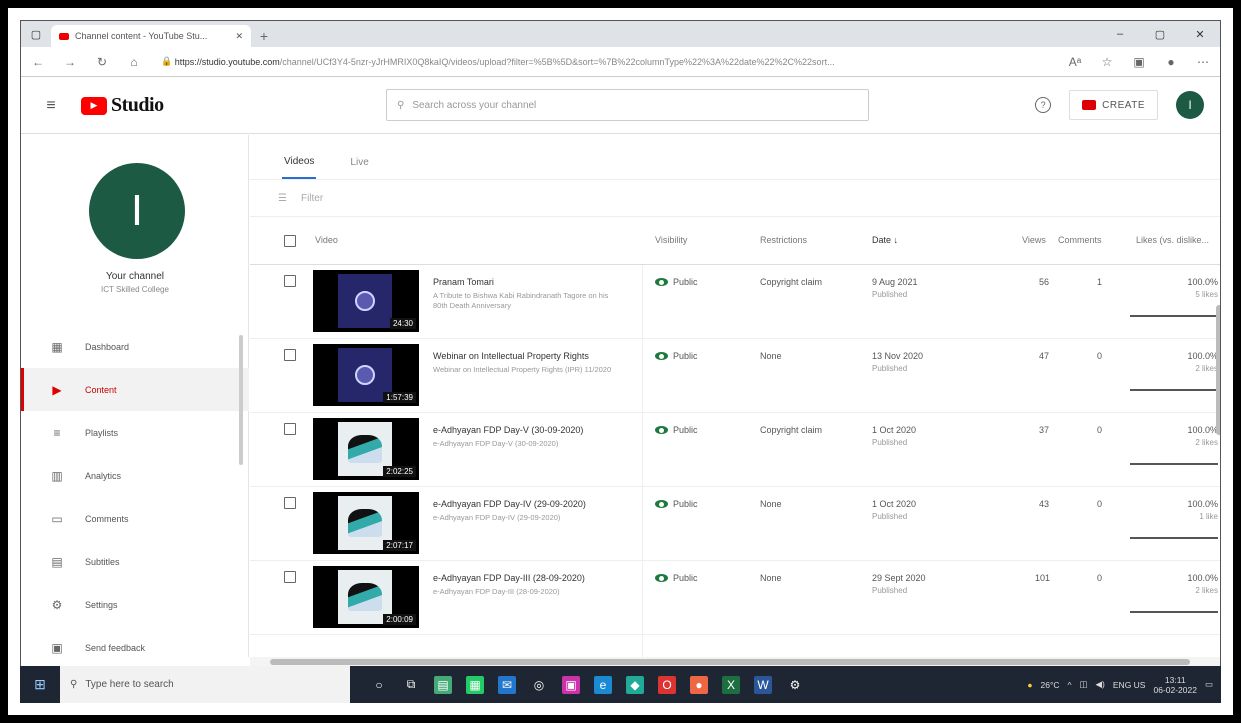 This screenshot has width=1241, height=723. What do you see at coordinates (379, 685) in the screenshot?
I see `cortana-icon: ○` at bounding box center [379, 685].